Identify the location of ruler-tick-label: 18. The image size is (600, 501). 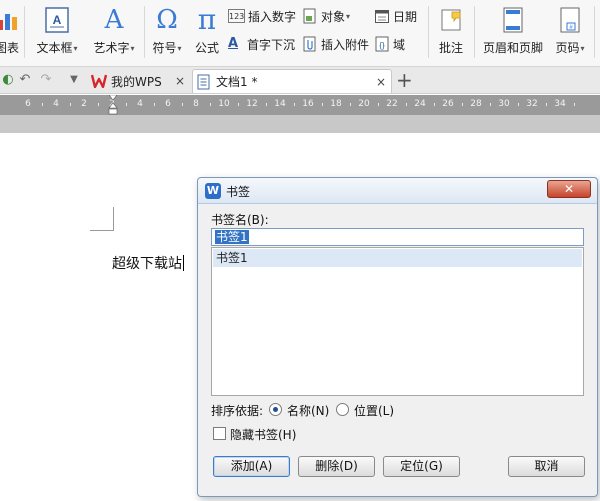
(336, 104).